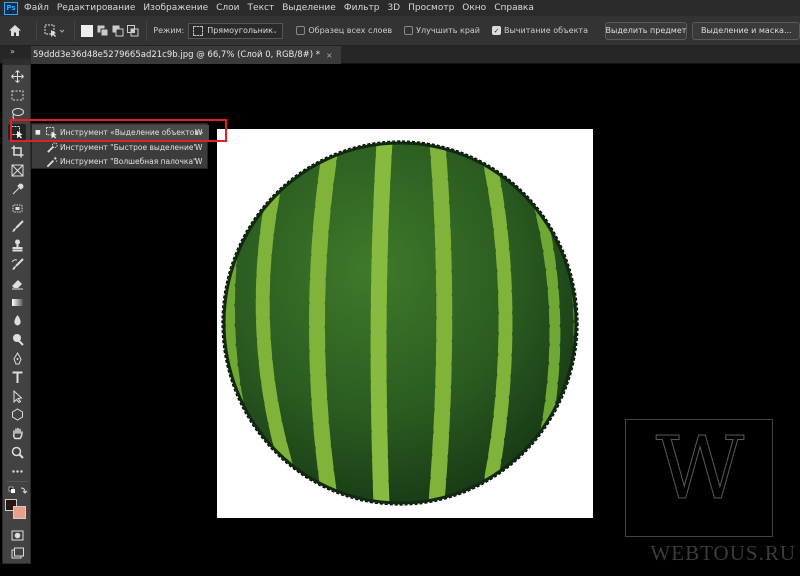  I want to click on blur-tool-icon, so click(17, 320).